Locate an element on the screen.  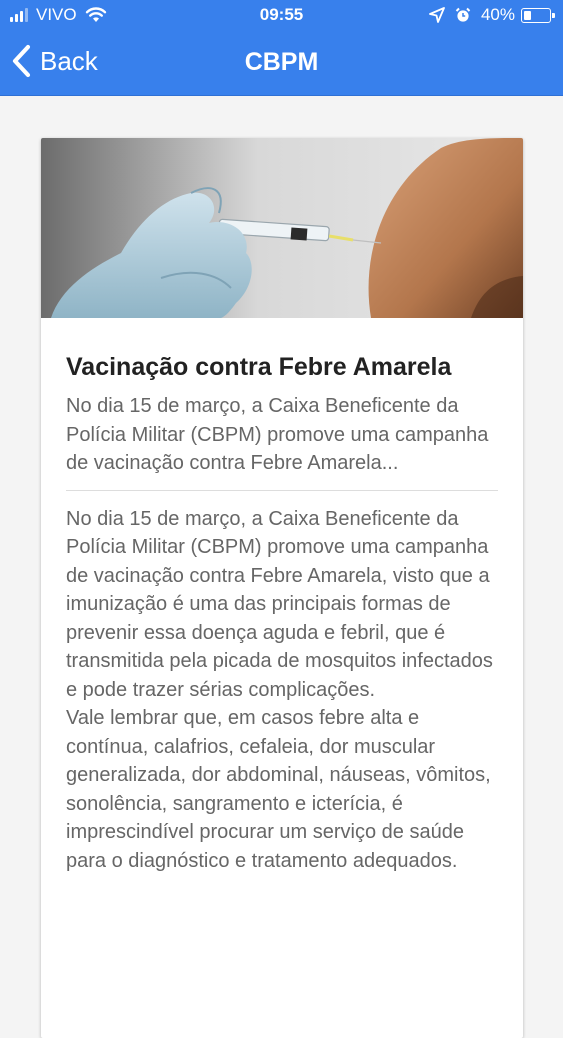
app-header: VIVO 09:55 40% Back CBPM is located at coordinates (281, 48).